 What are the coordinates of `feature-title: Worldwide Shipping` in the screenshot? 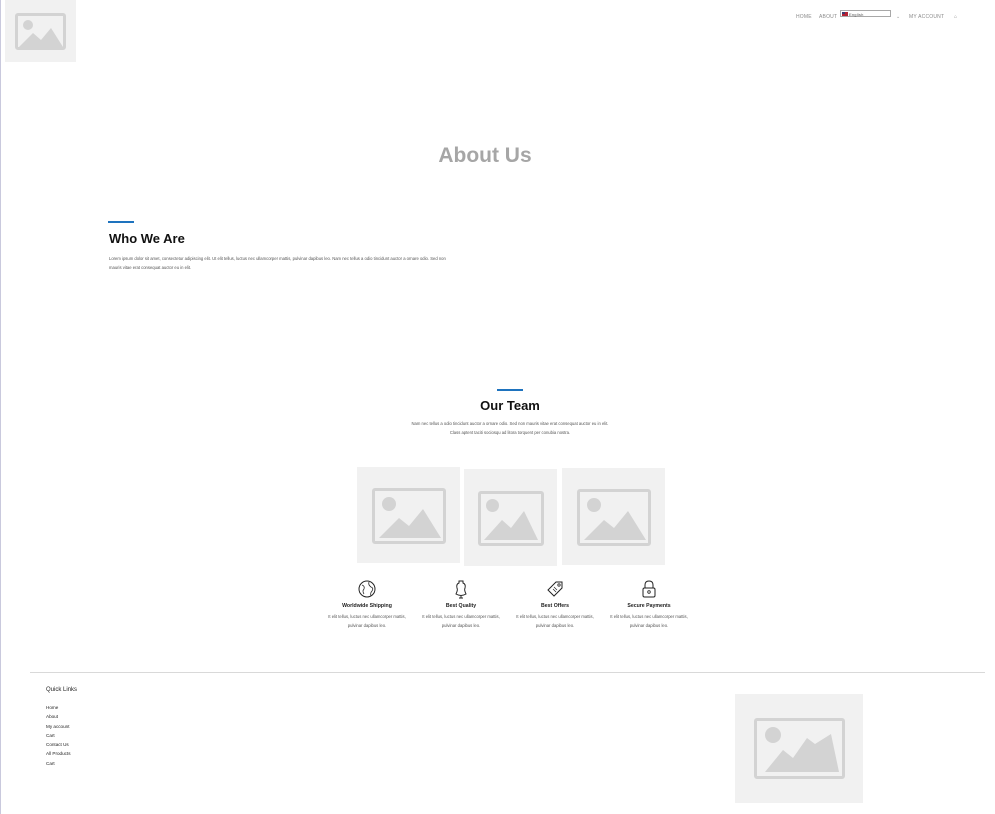 It's located at (367, 606).